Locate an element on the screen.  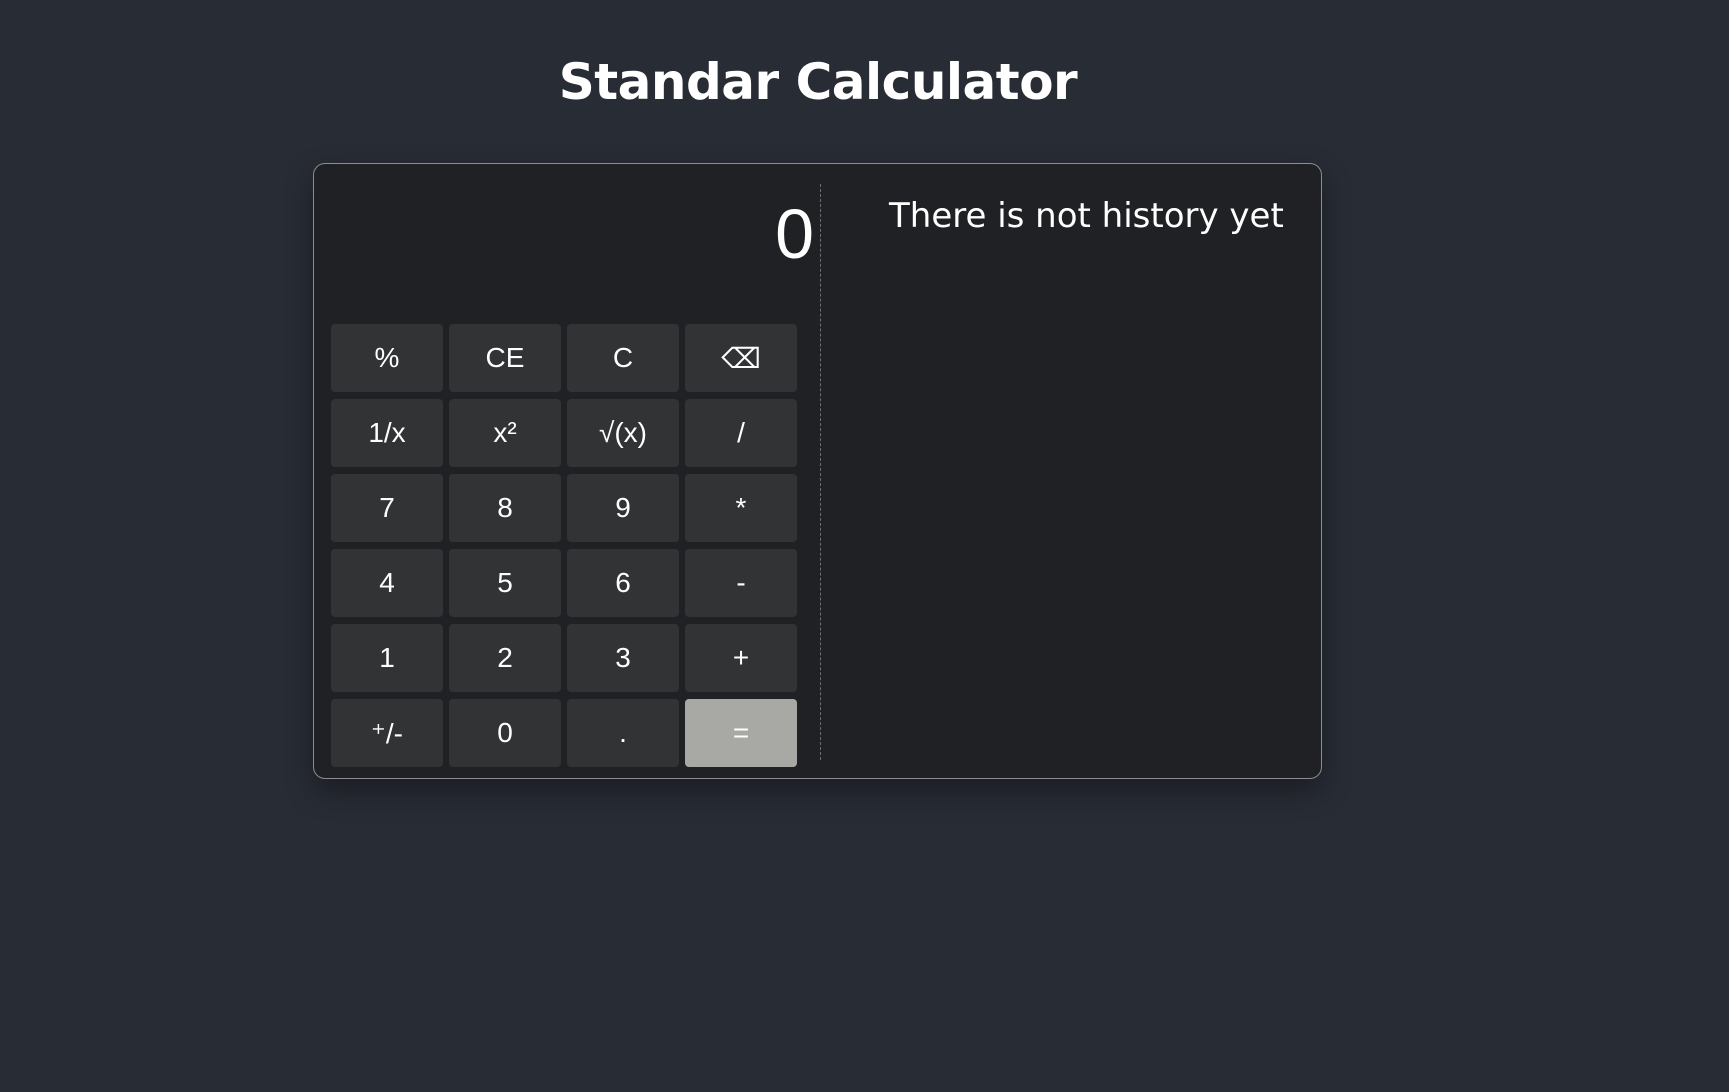
clear-entry-button: CE is located at coordinates (505, 358).